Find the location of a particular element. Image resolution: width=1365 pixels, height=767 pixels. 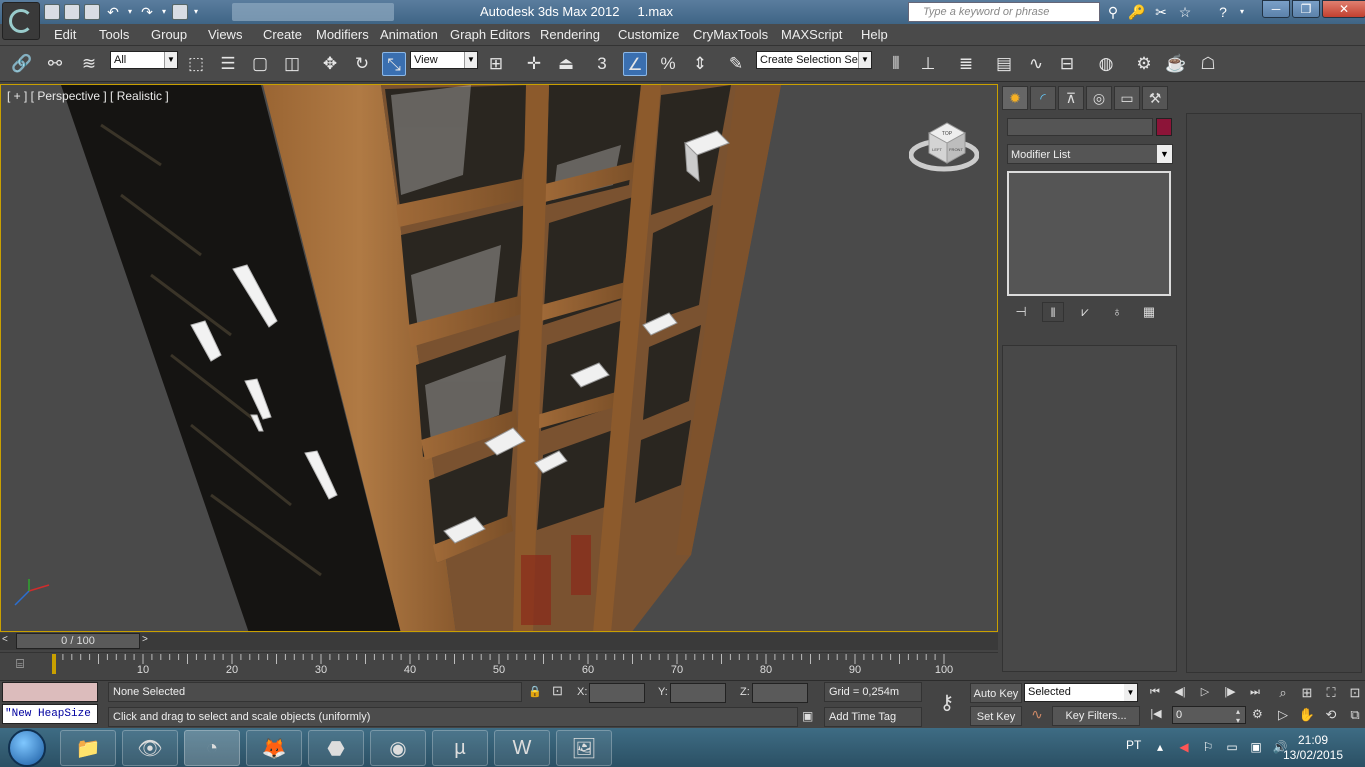

absolute-relative-toggle-icon: ⊡ is located at coordinates (561, 692).